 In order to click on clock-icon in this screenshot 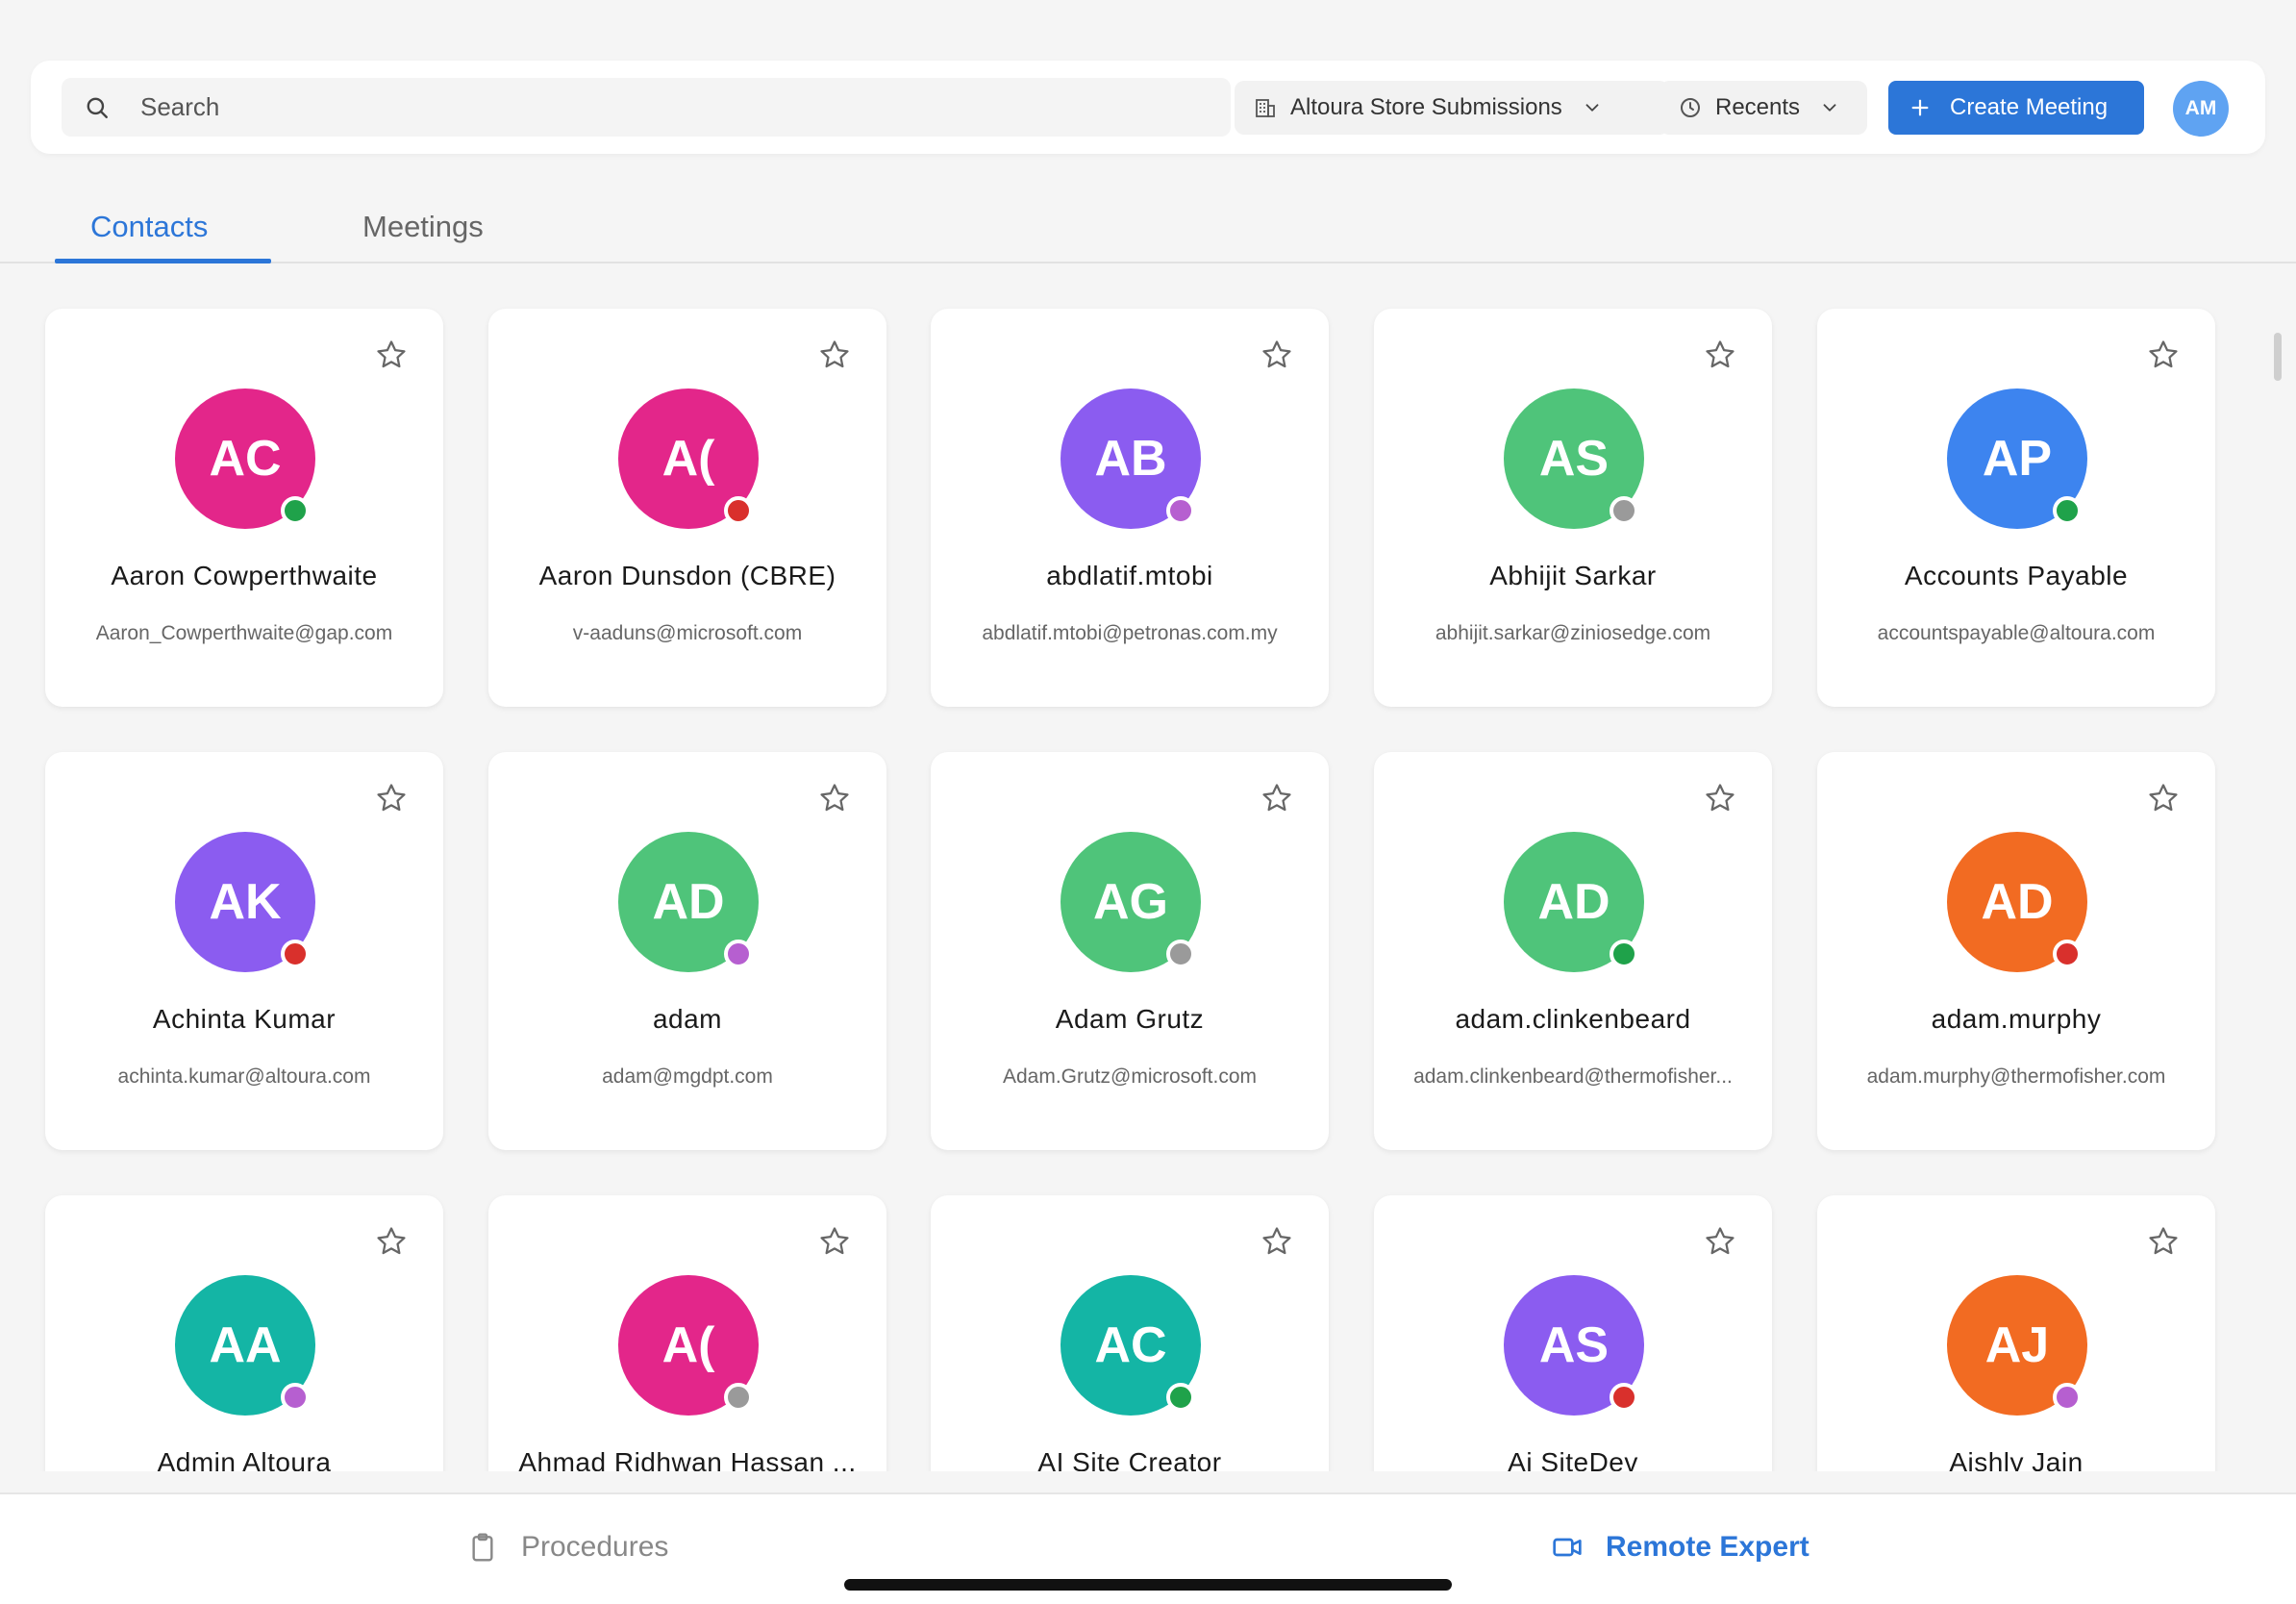, I will do `click(1690, 107)`.